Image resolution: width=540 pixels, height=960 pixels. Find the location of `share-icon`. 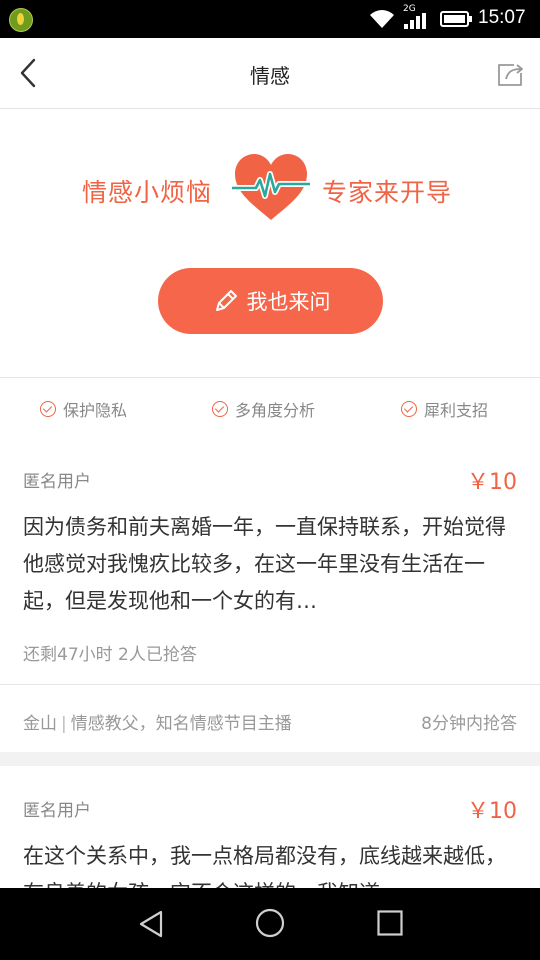

share-icon is located at coordinates (511, 74).